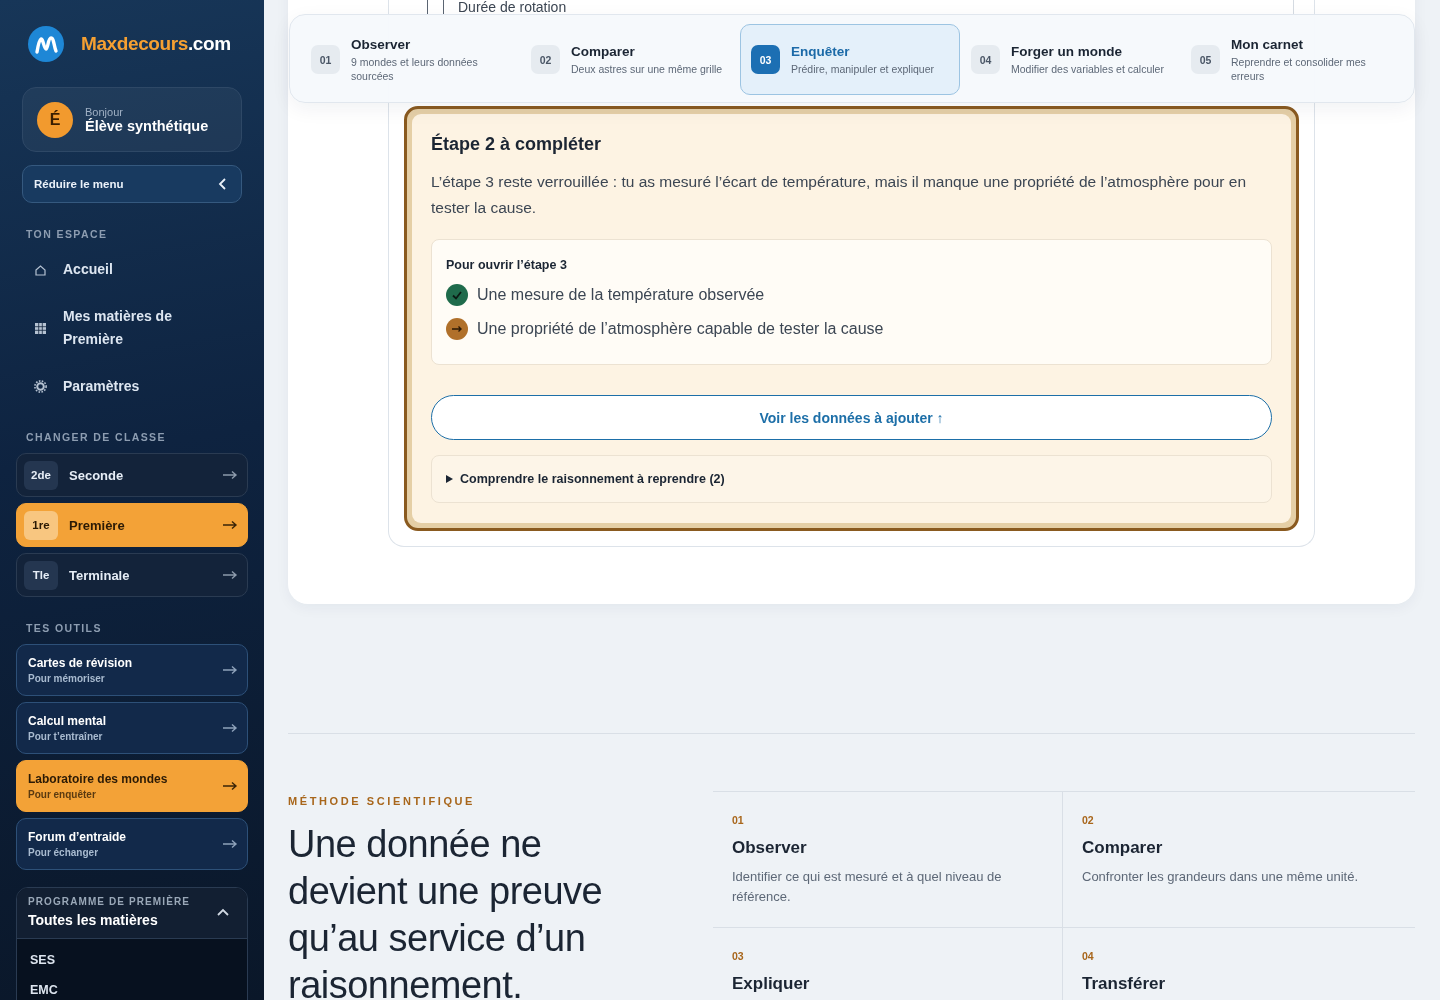  Describe the element at coordinates (132, 575) in the screenshot. I see `class-item: Tle Terminale` at that location.